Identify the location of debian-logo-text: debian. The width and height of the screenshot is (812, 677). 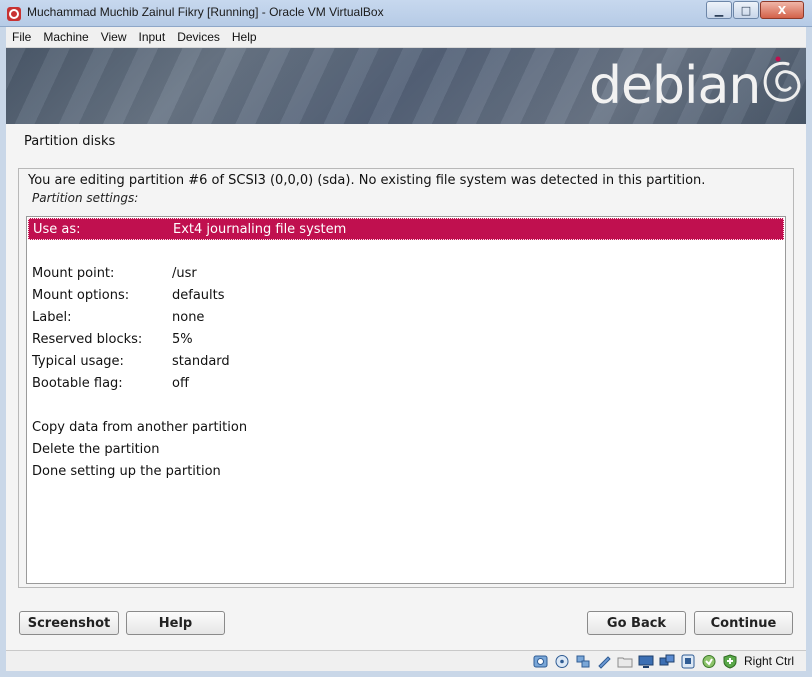
(675, 86).